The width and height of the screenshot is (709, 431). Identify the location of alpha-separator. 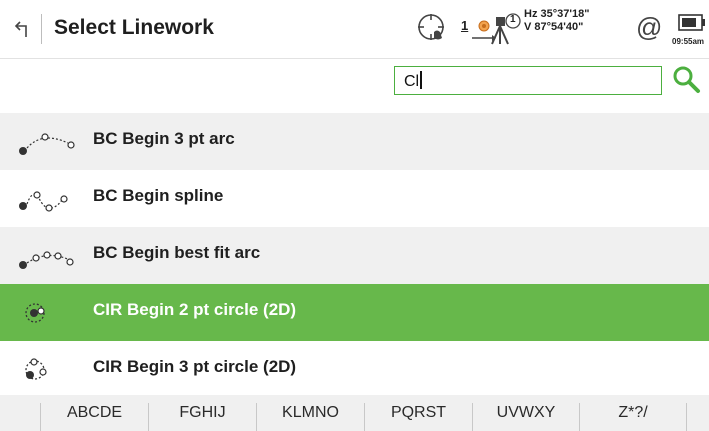
(686, 417).